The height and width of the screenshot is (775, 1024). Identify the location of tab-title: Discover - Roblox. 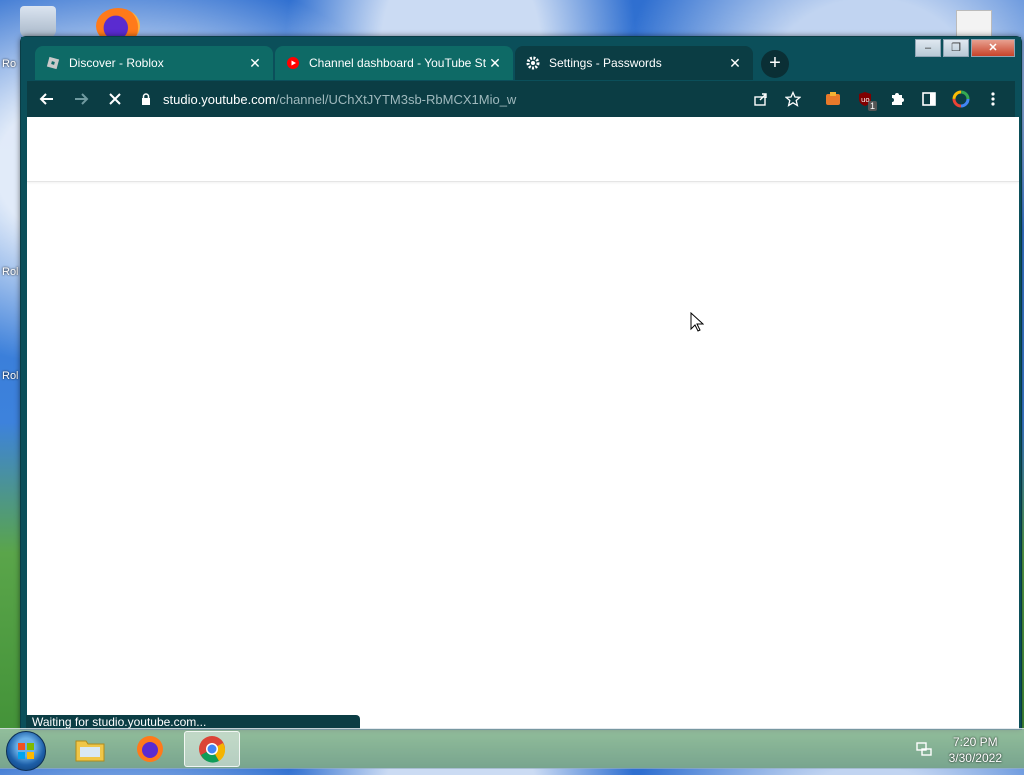
(116, 63).